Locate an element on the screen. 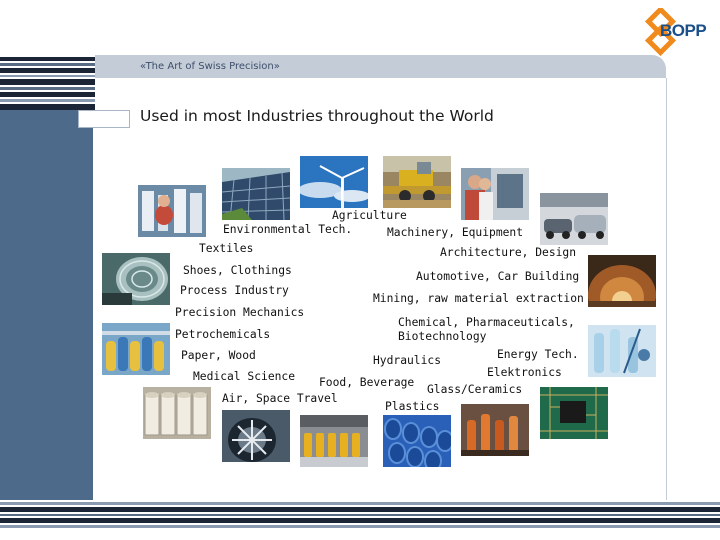 This screenshot has height=540, width=720. industry-label: Architecture, Design is located at coordinates (508, 252).